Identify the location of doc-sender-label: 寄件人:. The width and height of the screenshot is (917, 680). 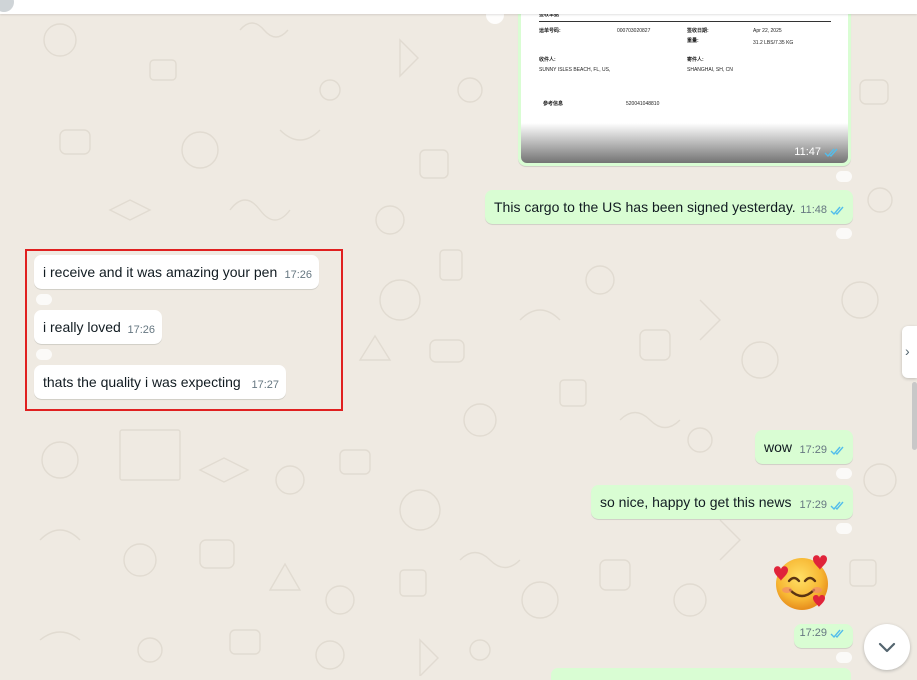
(695, 60).